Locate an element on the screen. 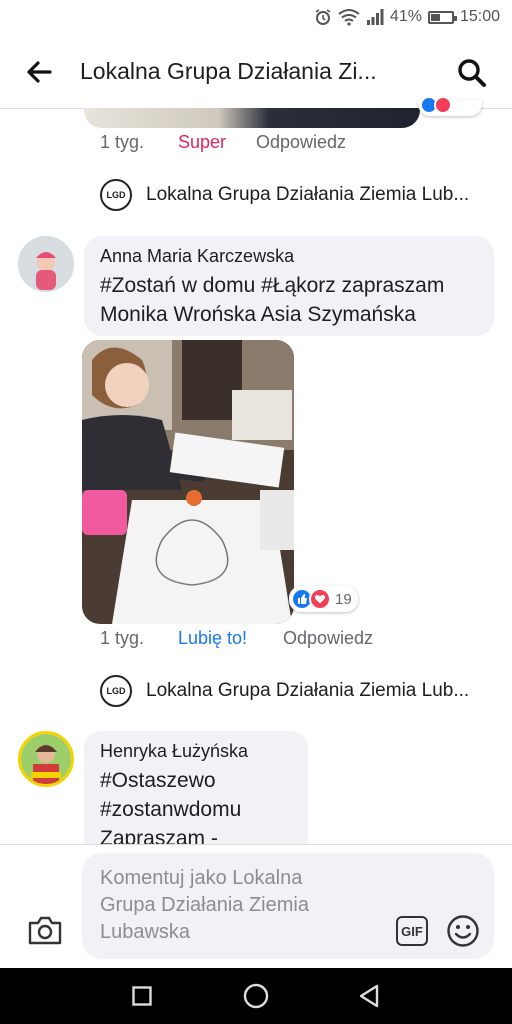  wifi-icon is located at coordinates (349, 17).